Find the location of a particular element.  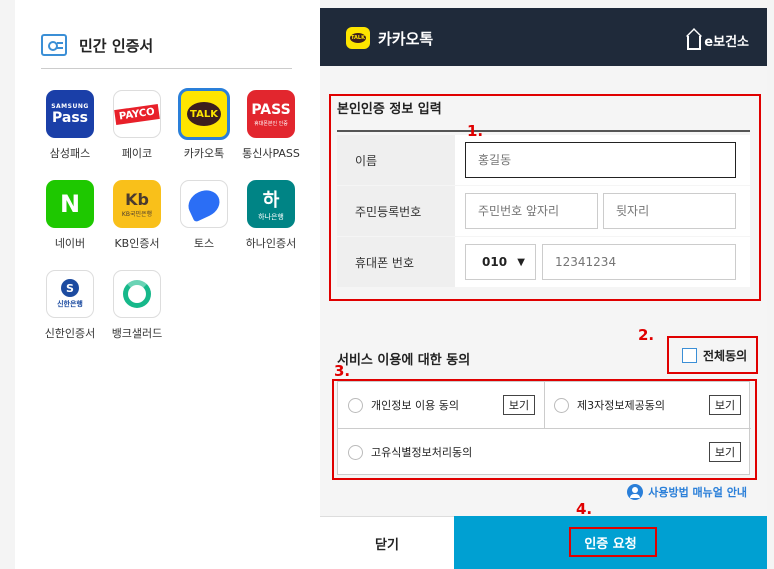

provider-kb: Kb KB국민은행 KB인증서 is located at coordinates (137, 215).